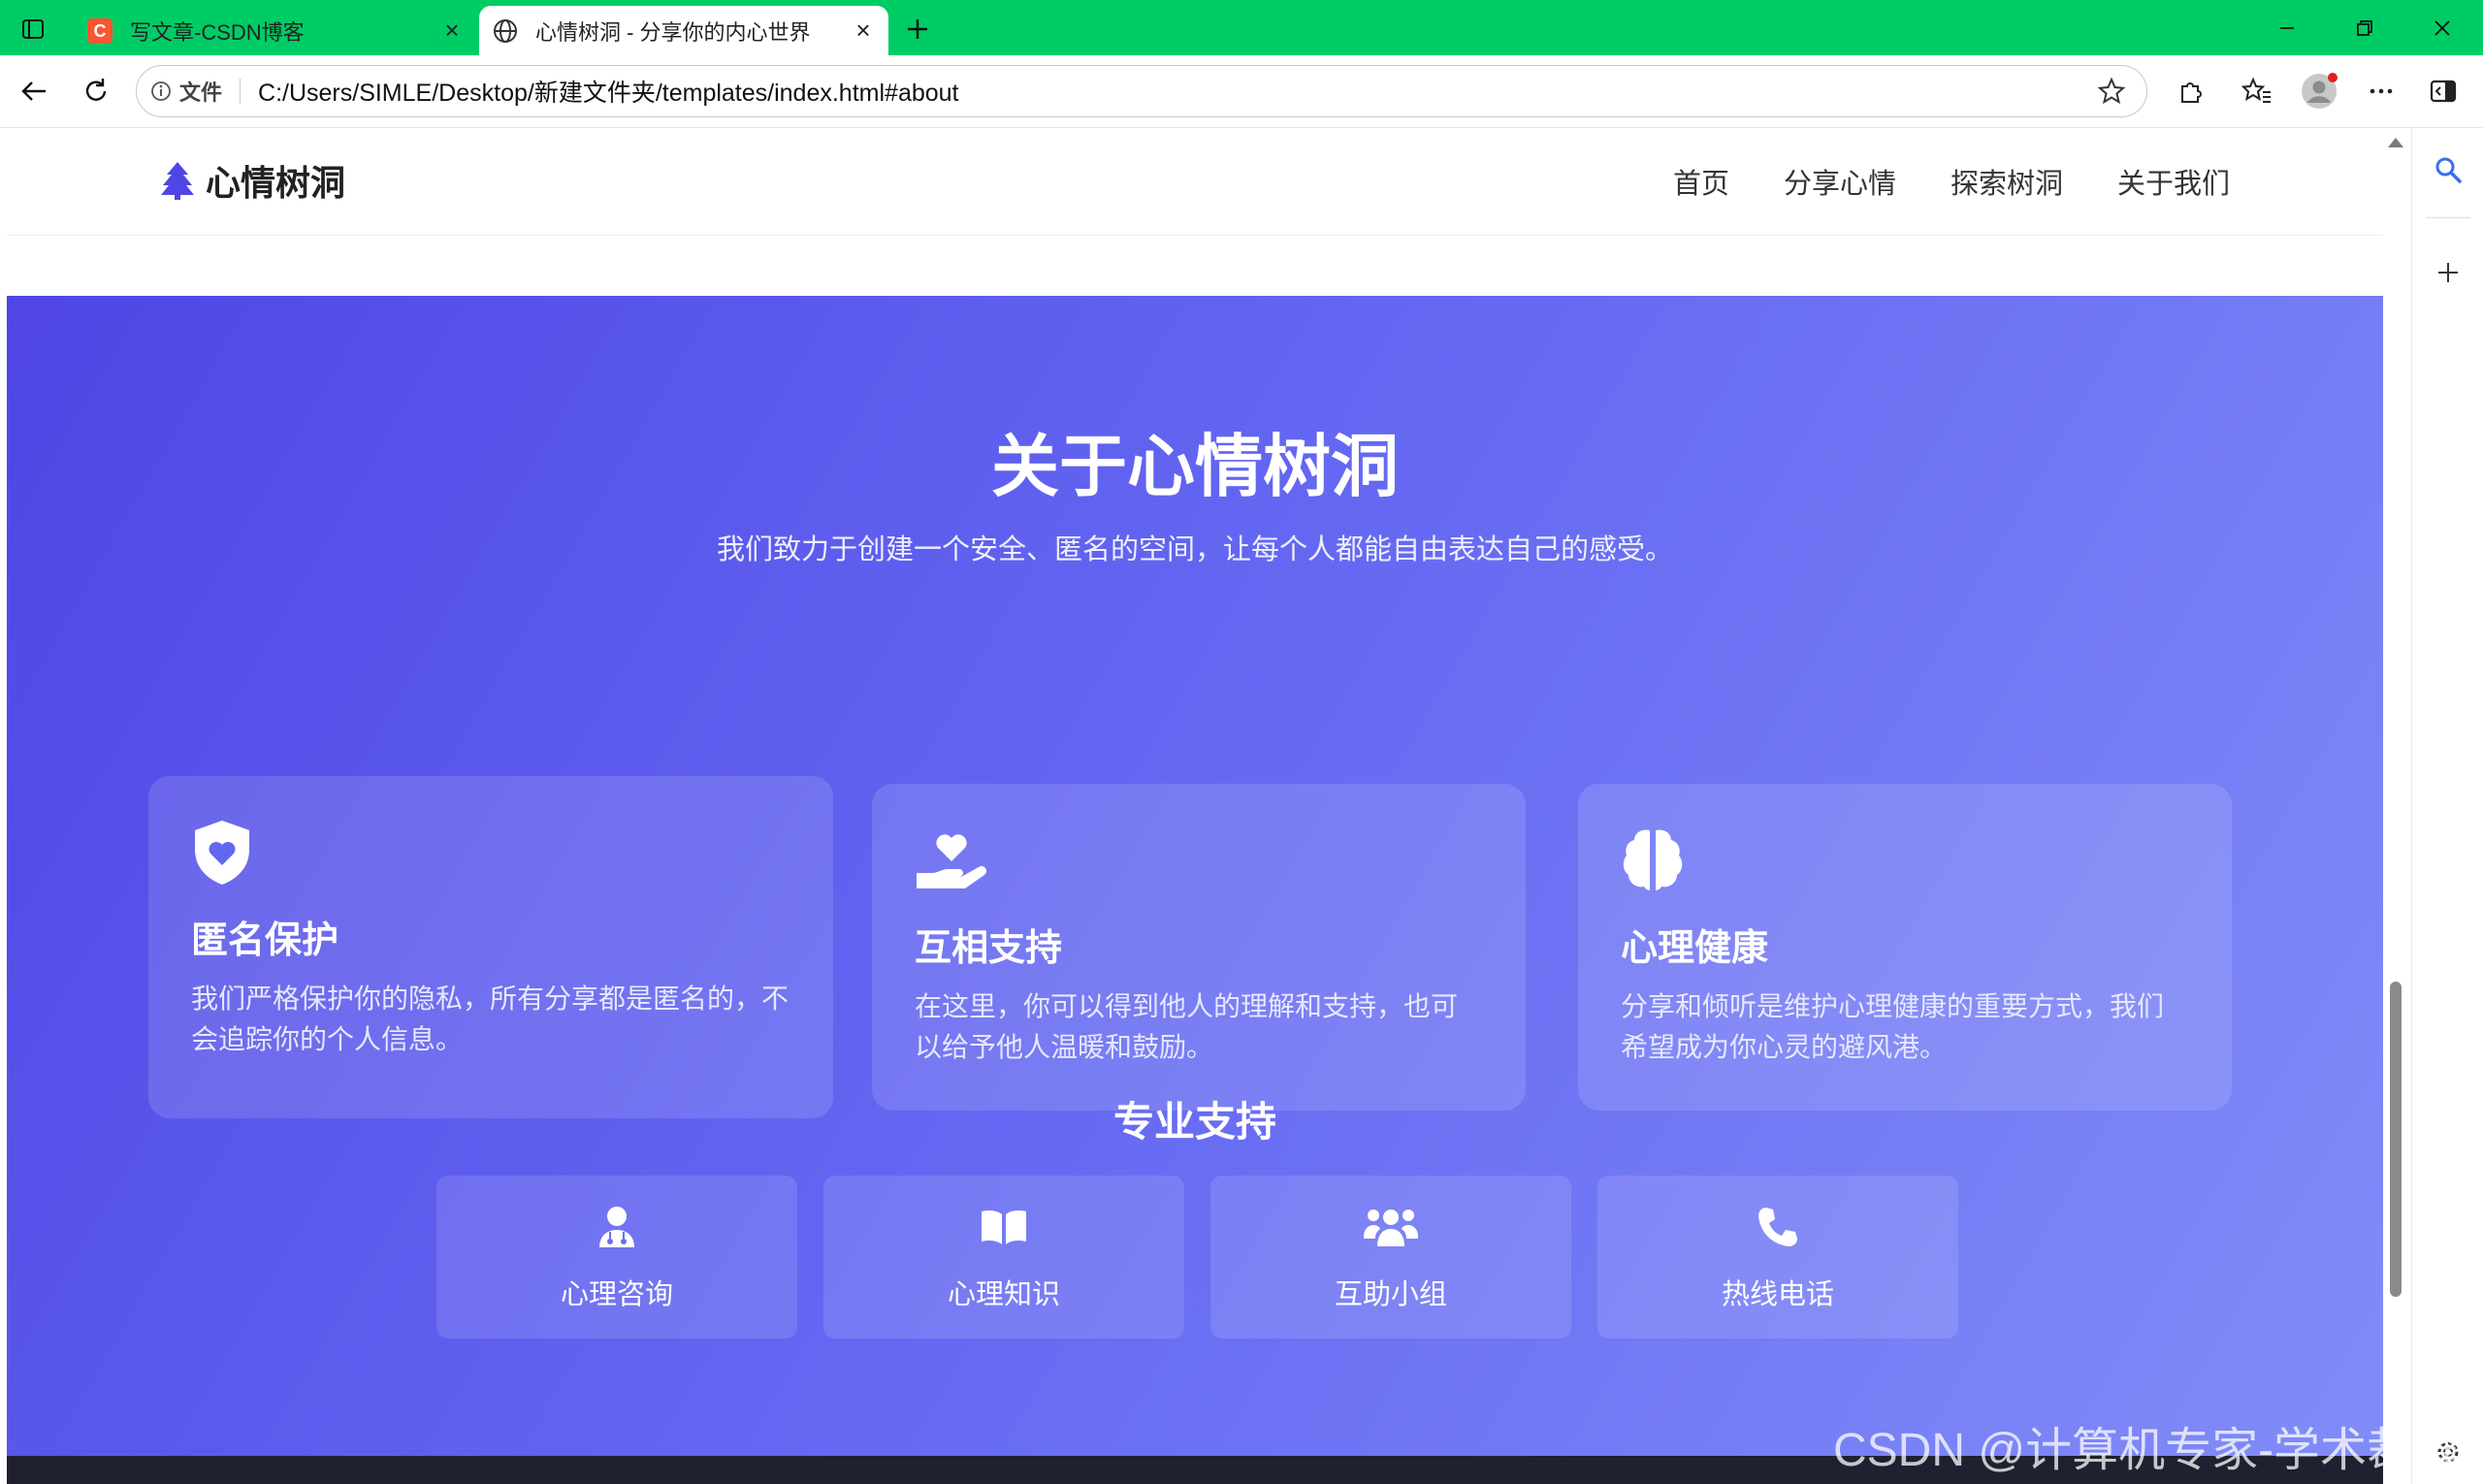  I want to click on tab-title: 写文章-CSDN博客, so click(218, 32).